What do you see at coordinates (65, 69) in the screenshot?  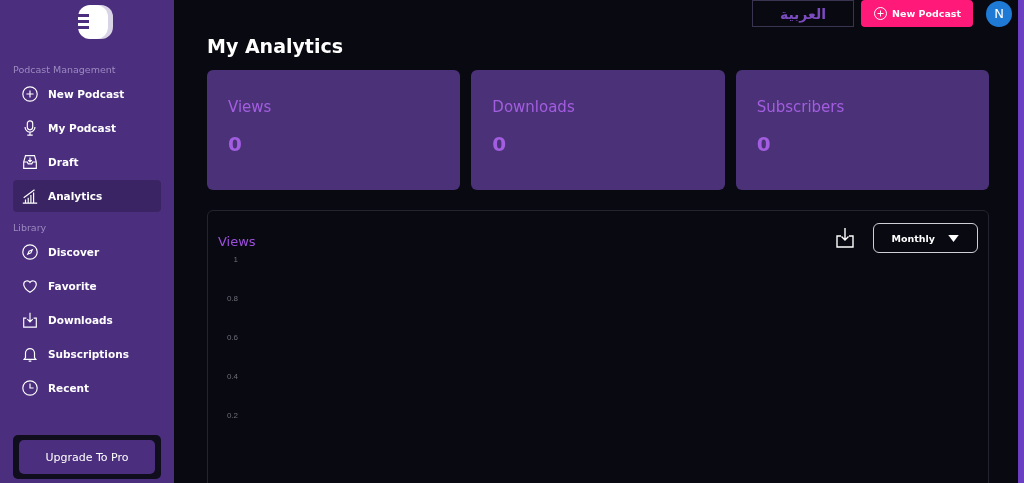 I see `section-heading: Podcast Management` at bounding box center [65, 69].